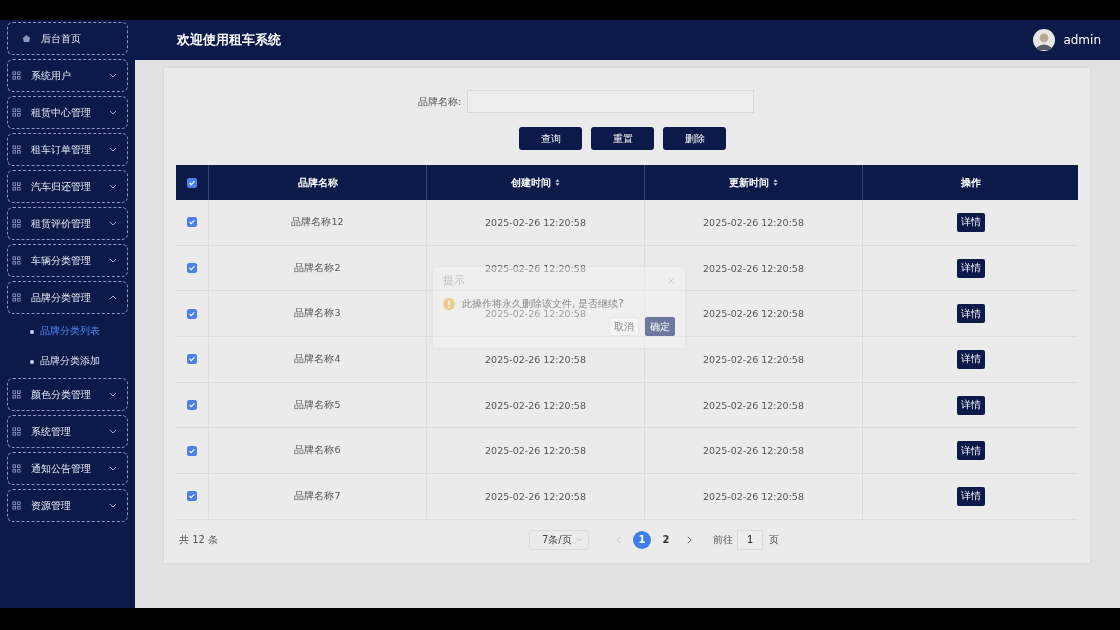 The height and width of the screenshot is (630, 1120). What do you see at coordinates (1044, 40) in the screenshot?
I see `avatar-icon` at bounding box center [1044, 40].